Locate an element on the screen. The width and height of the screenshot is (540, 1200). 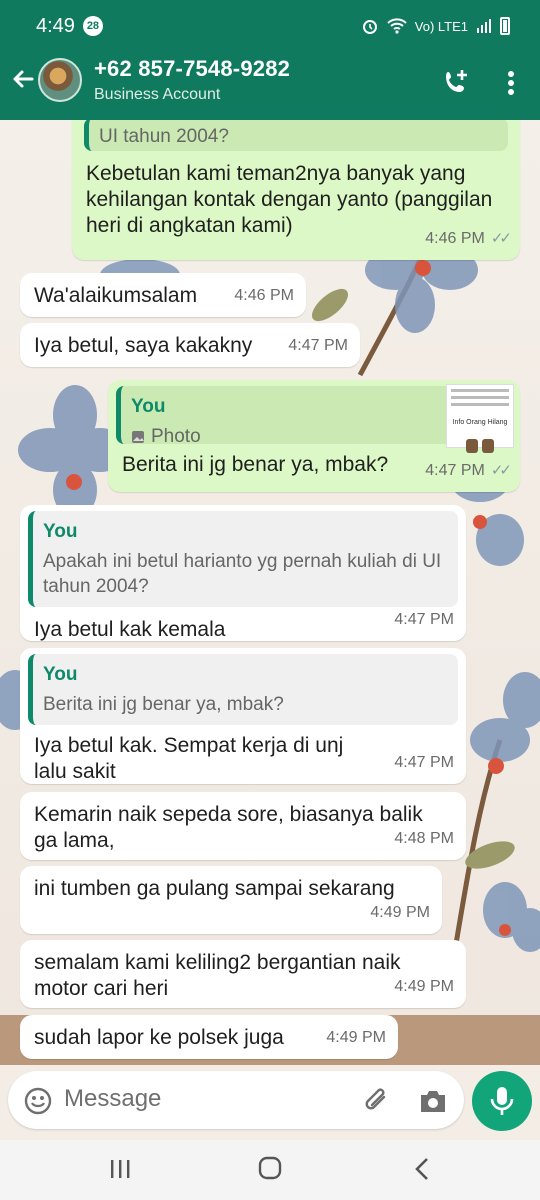
quoted-message: You Photo Info Orang Hilang is located at coordinates (315, 418).